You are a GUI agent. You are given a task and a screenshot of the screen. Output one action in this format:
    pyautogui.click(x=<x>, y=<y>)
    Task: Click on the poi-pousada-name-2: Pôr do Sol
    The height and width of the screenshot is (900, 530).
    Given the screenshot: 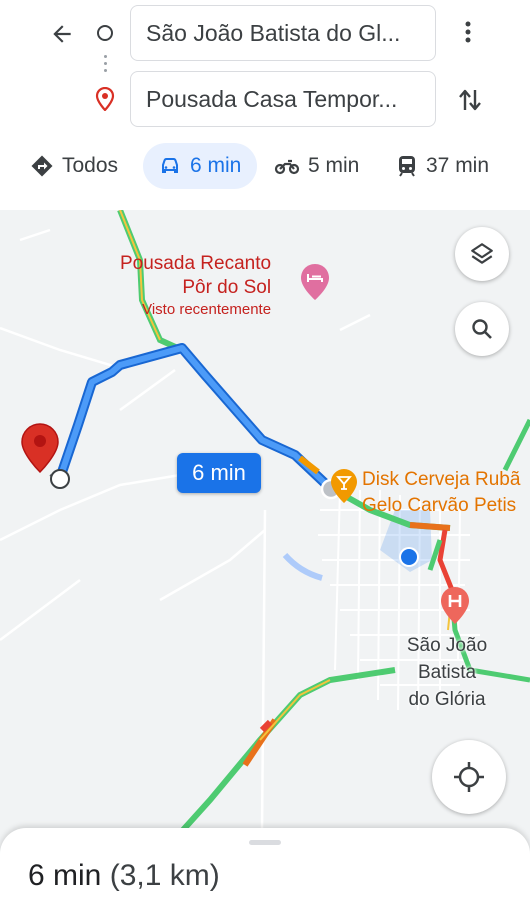 What is the action you would take?
    pyautogui.click(x=227, y=287)
    